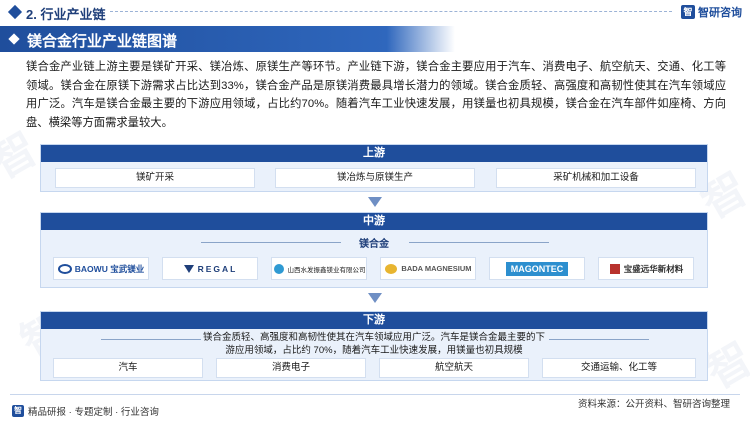  Describe the element at coordinates (614, 268) in the screenshot. I see `baosheng-logo-icon` at that location.